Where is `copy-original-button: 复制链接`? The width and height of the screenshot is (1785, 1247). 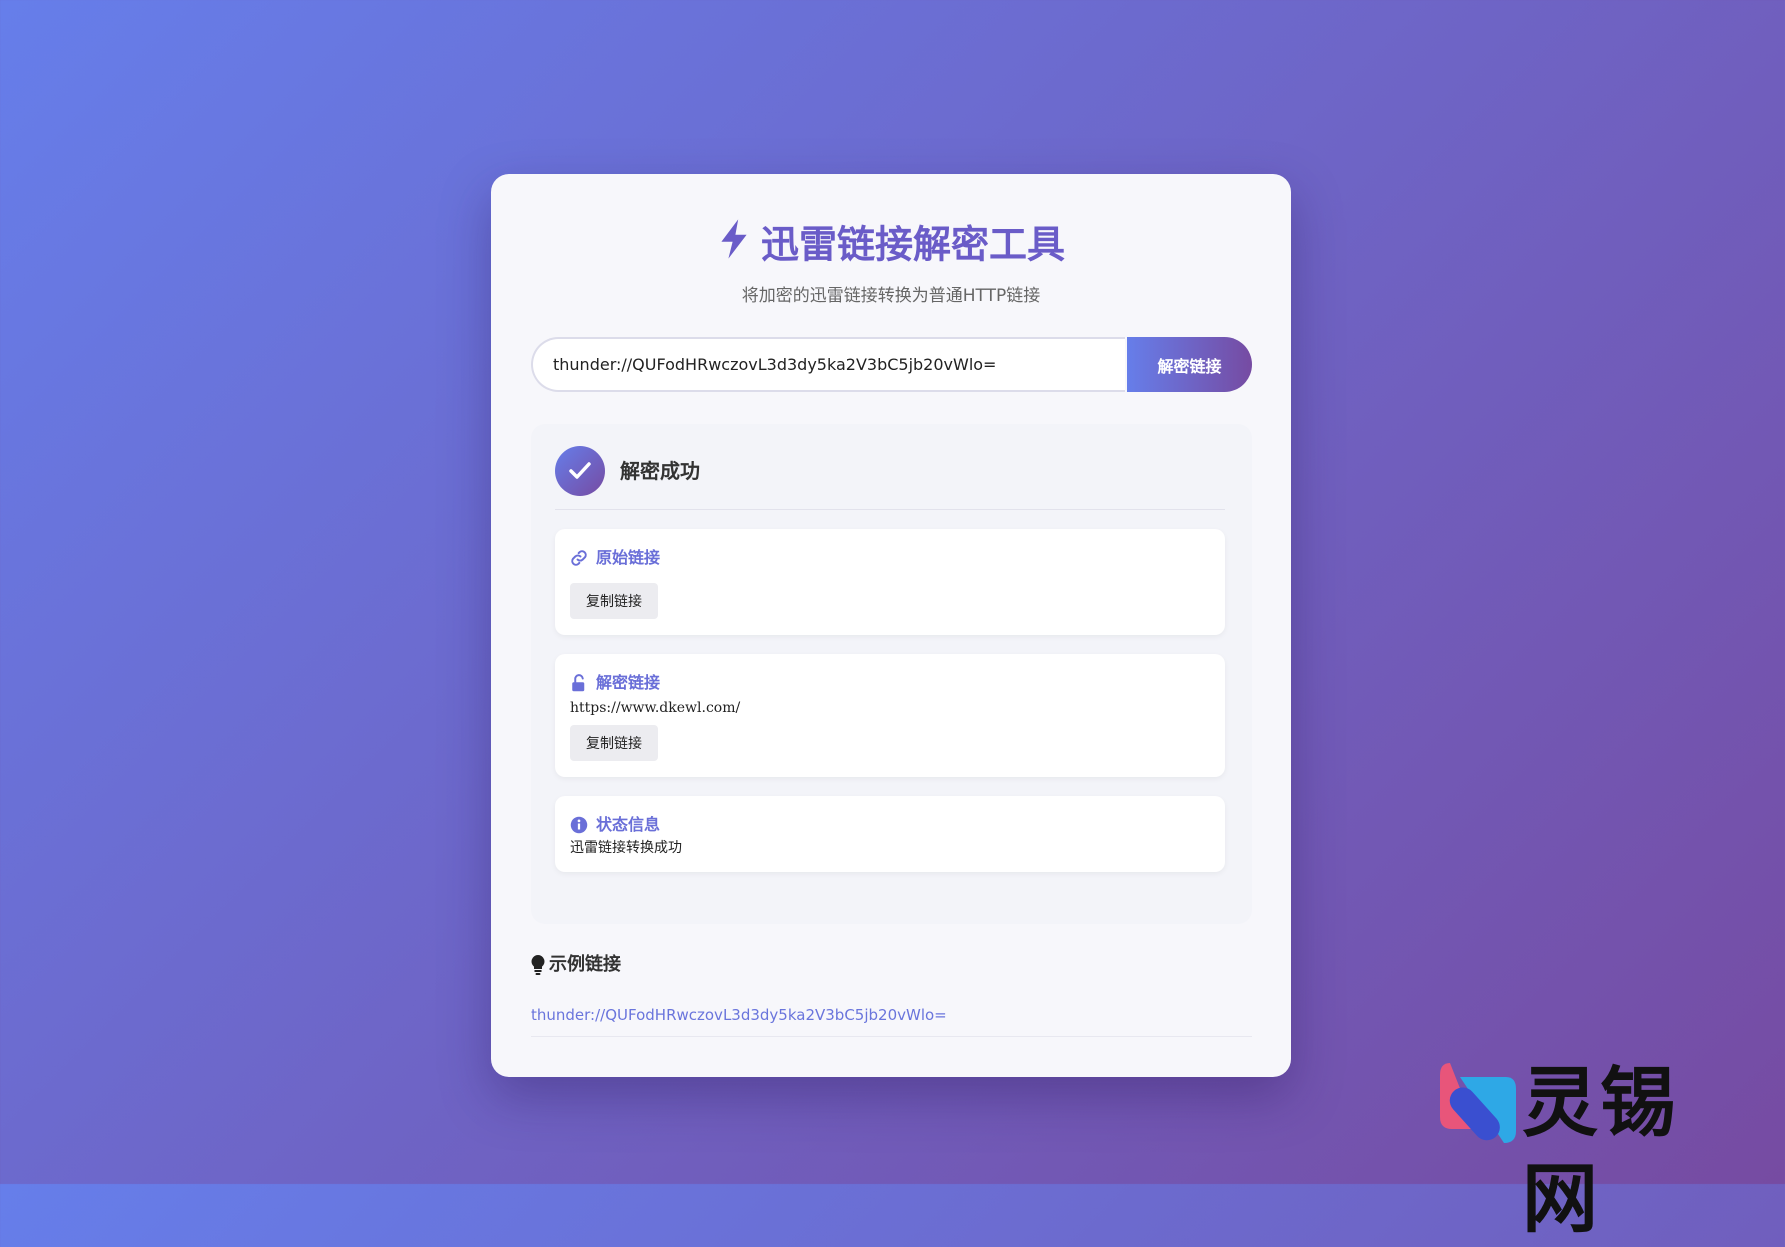
copy-original-button: 复制链接 is located at coordinates (614, 601).